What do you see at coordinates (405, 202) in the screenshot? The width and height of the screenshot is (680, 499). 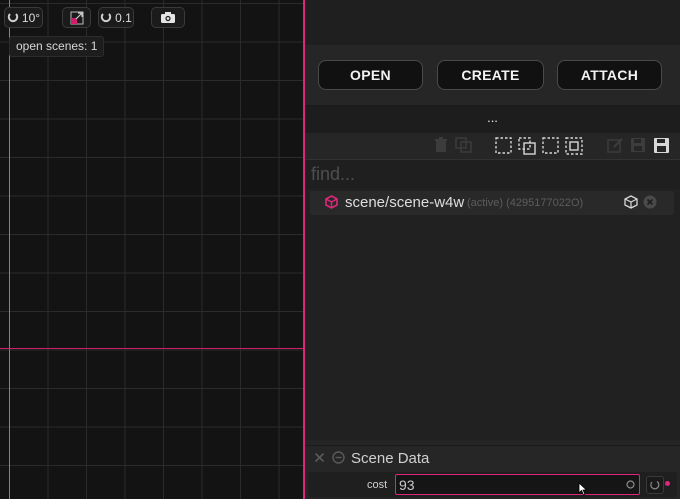 I see `scene-name: scene/scene-w4w` at bounding box center [405, 202].